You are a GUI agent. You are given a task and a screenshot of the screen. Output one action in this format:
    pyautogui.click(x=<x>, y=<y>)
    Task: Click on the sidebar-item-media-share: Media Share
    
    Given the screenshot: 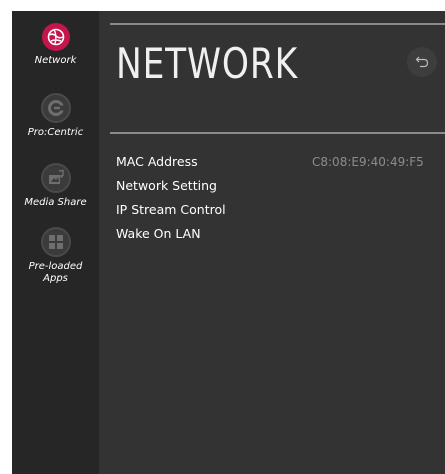 What is the action you would take?
    pyautogui.click(x=55, y=186)
    